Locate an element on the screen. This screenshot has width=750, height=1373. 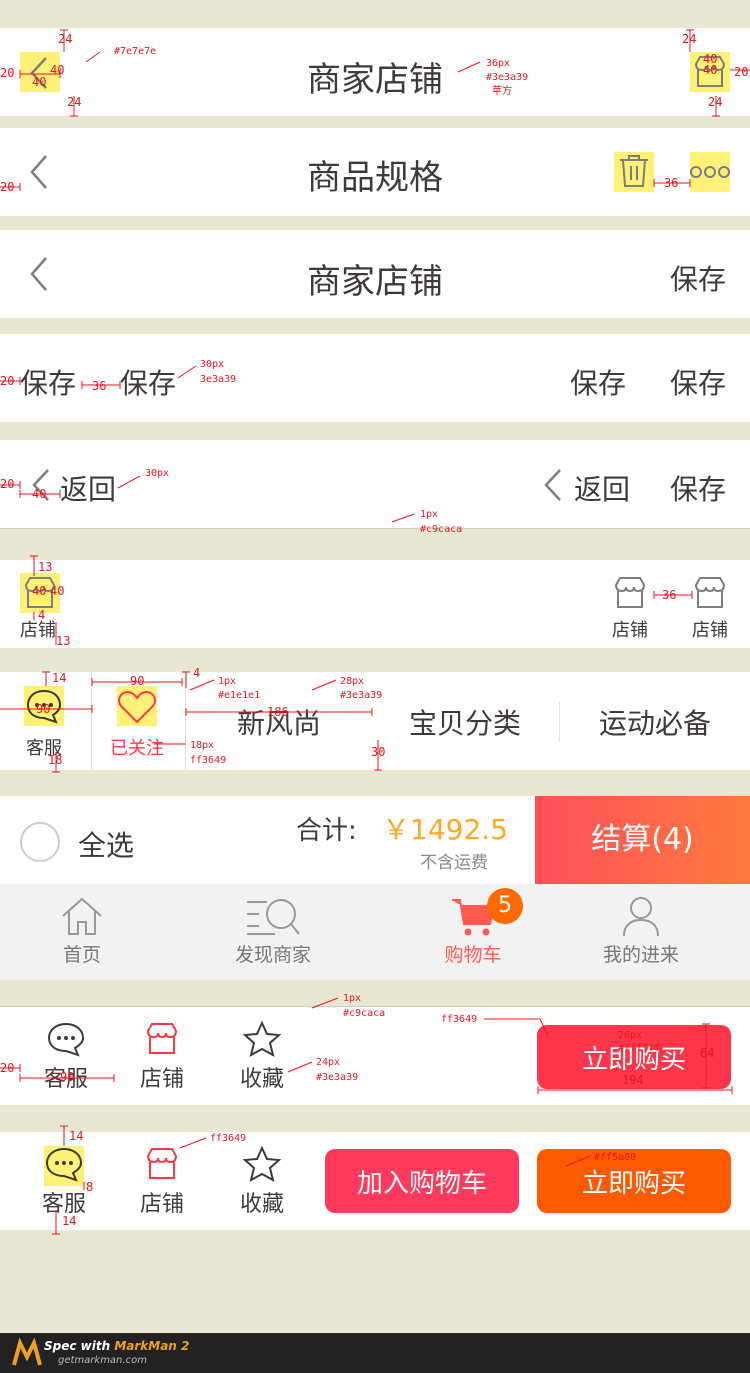
tab-categories: 宝贝分类 is located at coordinates (465, 722).